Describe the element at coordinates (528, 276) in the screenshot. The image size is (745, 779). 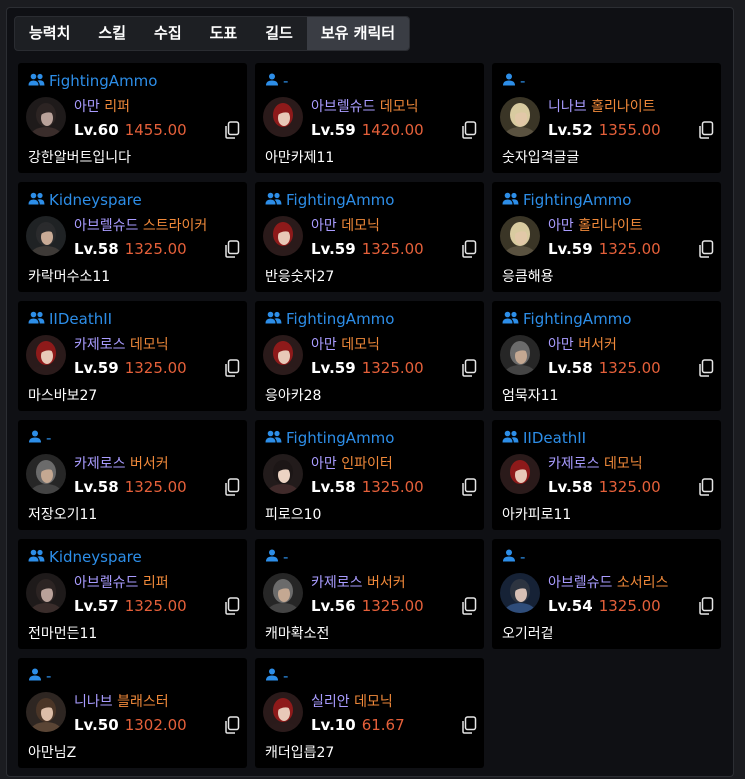
I see `character-name: 응큼해용` at that location.